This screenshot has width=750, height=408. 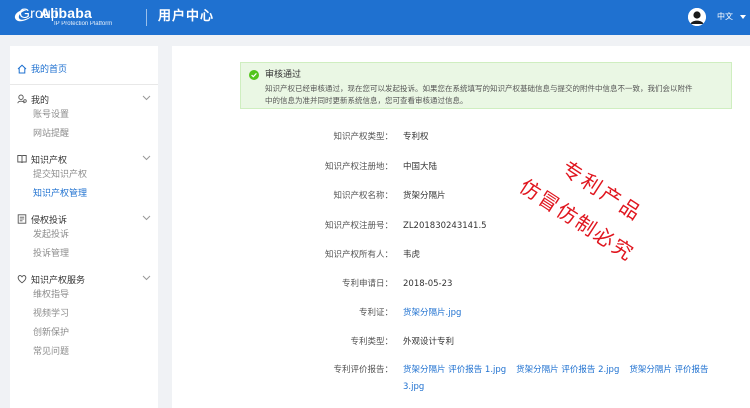 I want to click on sidebar-item-rights-guide: 维权指导, so click(x=84, y=295).